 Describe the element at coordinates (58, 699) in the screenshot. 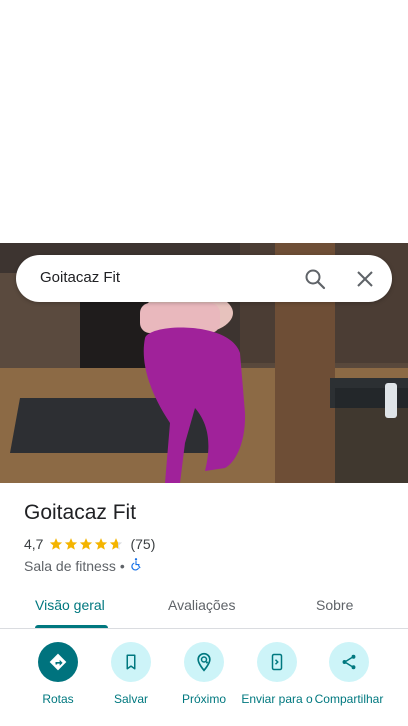

I see `directions-label: Rotas` at that location.